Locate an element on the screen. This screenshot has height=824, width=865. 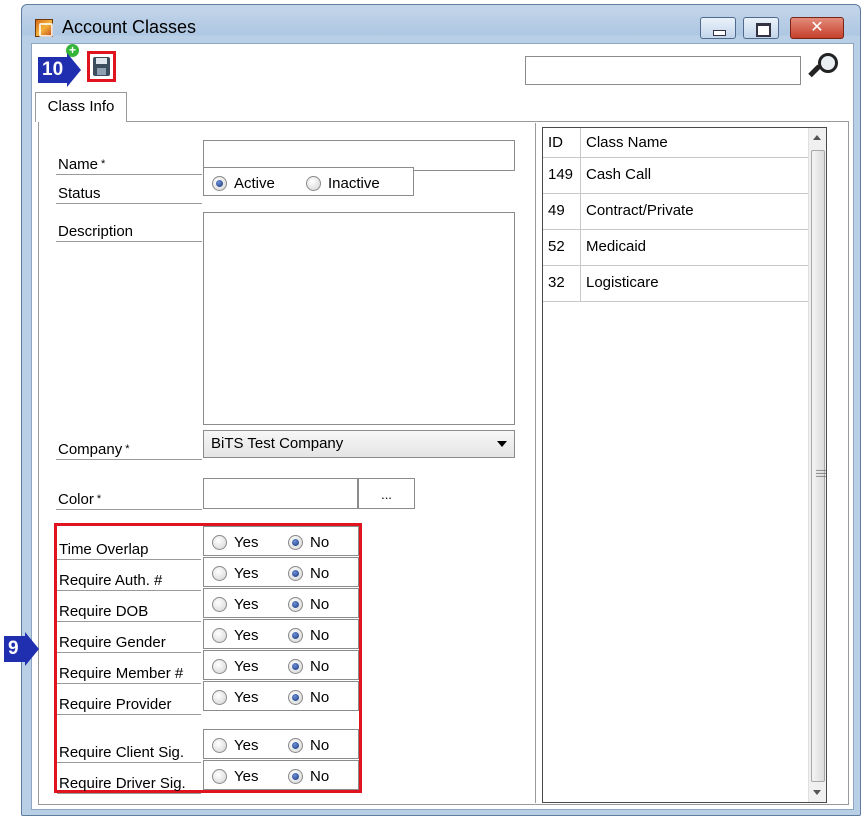
class-name: Medicaid is located at coordinates (616, 246).